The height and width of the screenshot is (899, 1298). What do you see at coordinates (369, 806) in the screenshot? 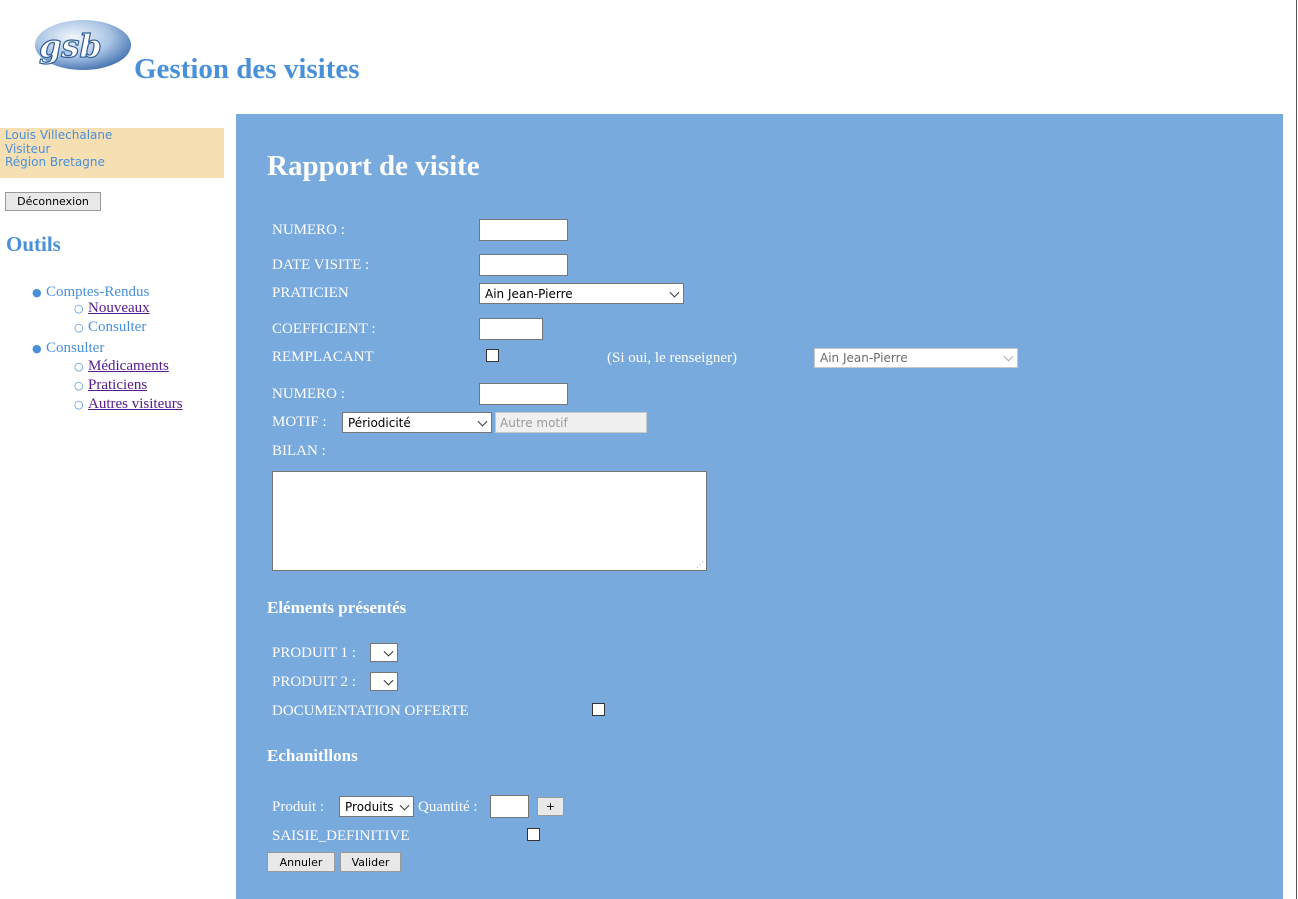
I see `produit-select-value: Produits` at bounding box center [369, 806].